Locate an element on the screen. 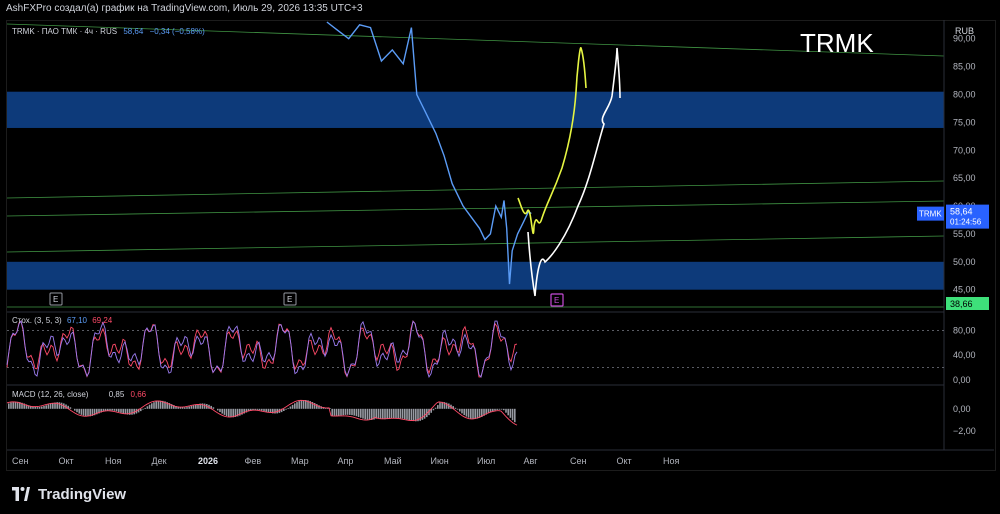  white-projection-path is located at coordinates (574, 172).